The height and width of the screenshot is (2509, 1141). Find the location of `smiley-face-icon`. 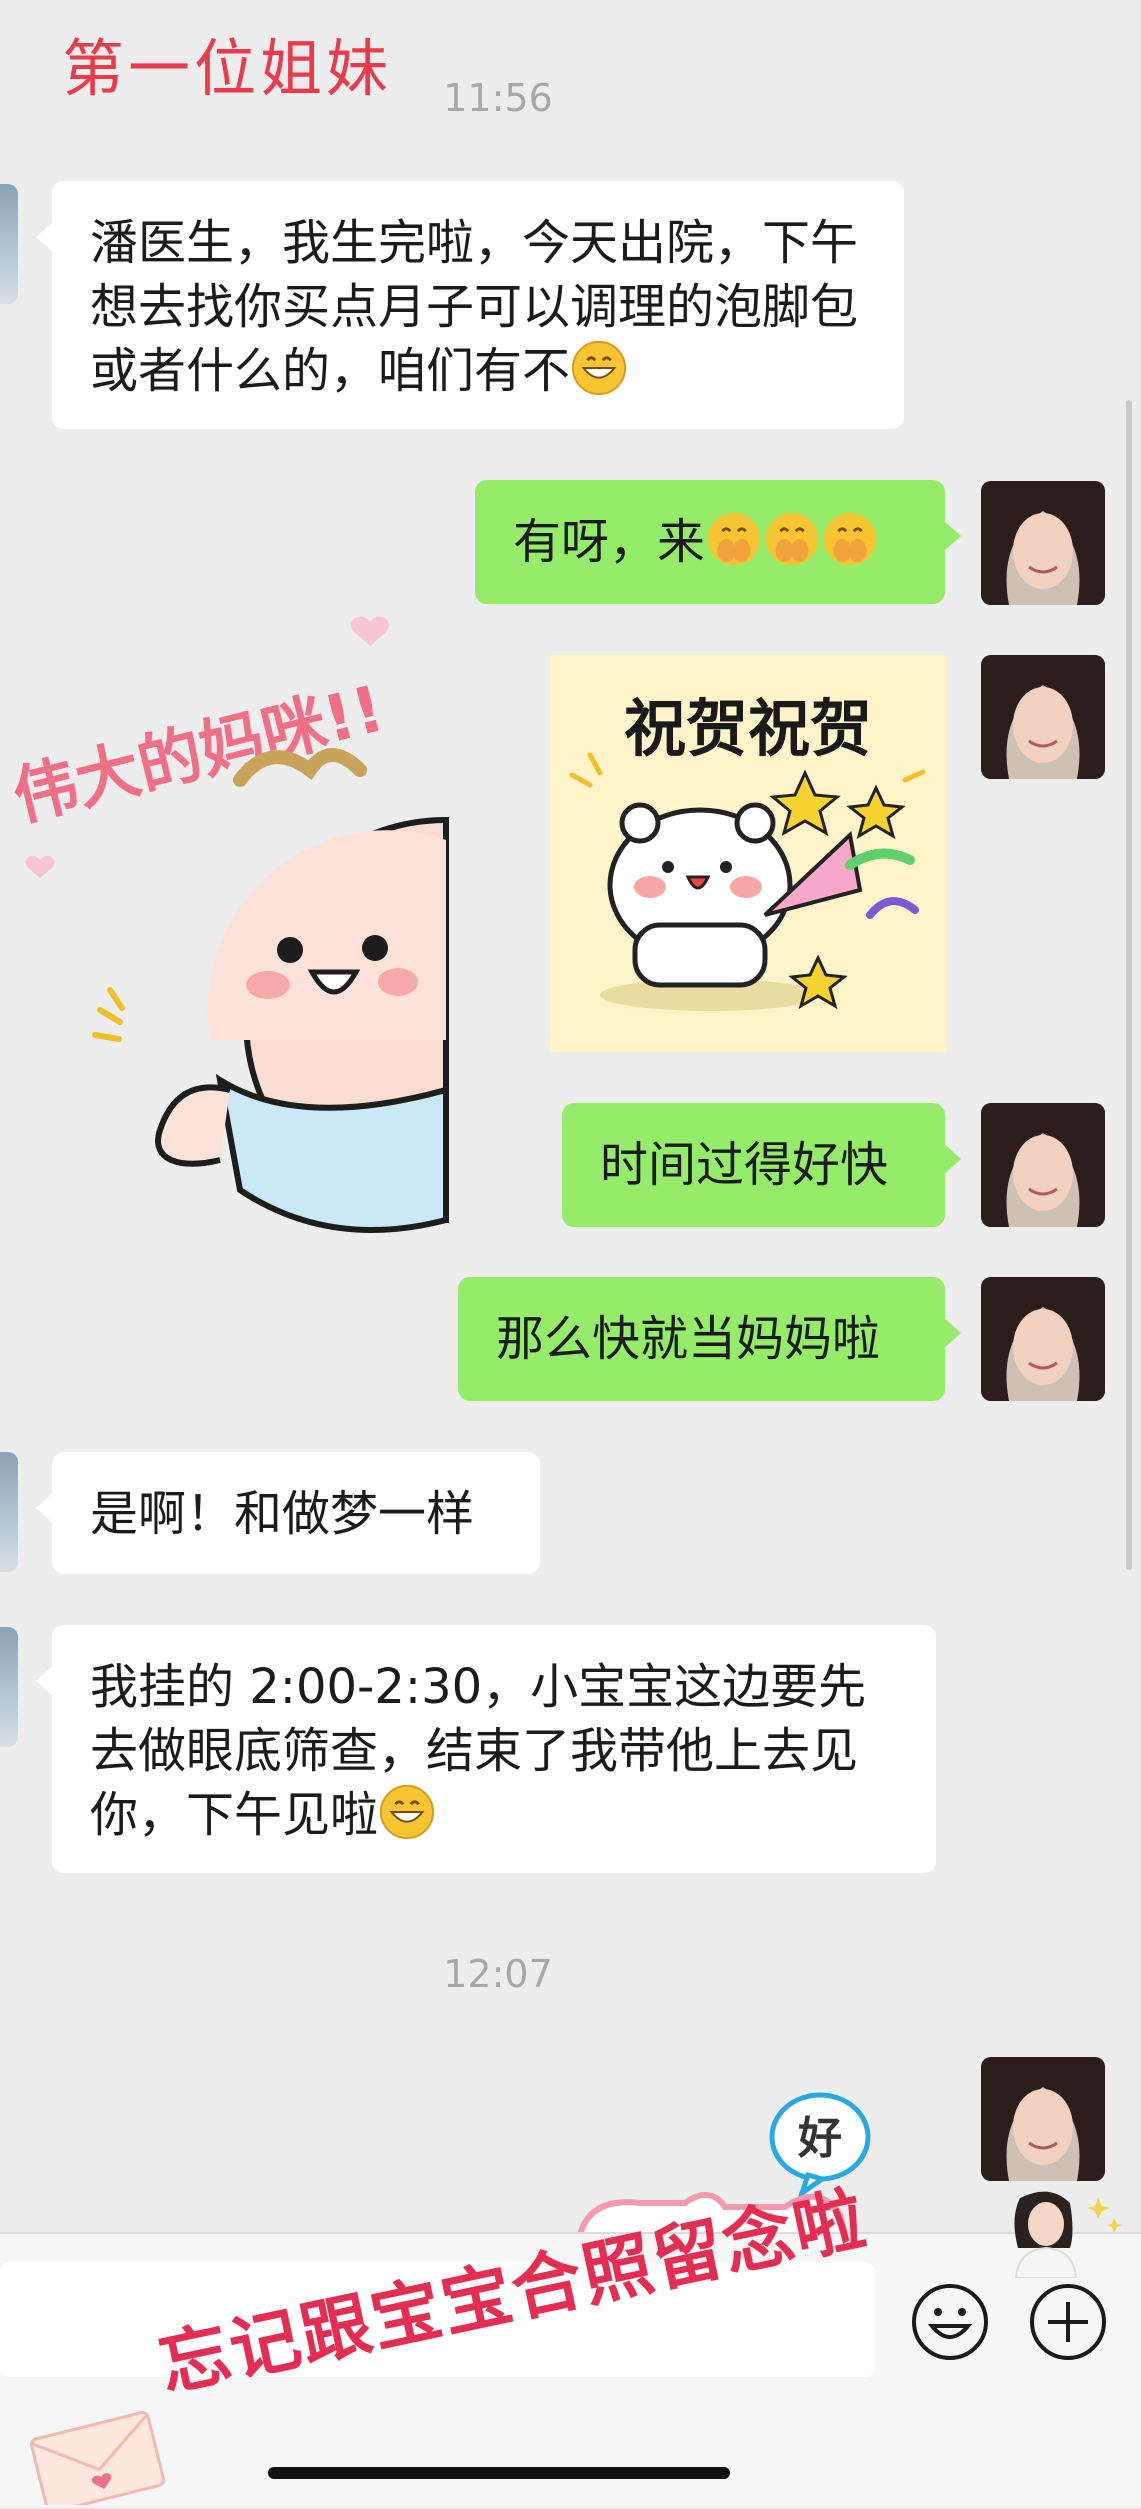

smiley-face-icon is located at coordinates (950, 2322).